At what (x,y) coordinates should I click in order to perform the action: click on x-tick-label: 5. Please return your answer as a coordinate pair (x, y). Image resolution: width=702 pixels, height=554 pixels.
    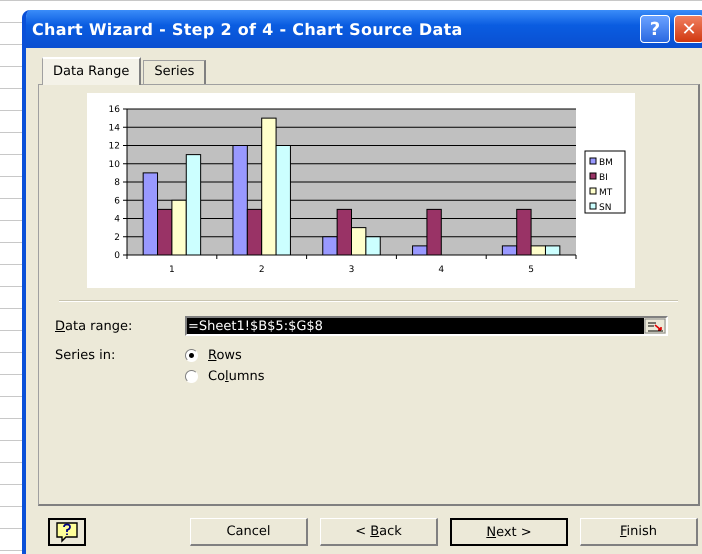
    Looking at the image, I should click on (531, 270).